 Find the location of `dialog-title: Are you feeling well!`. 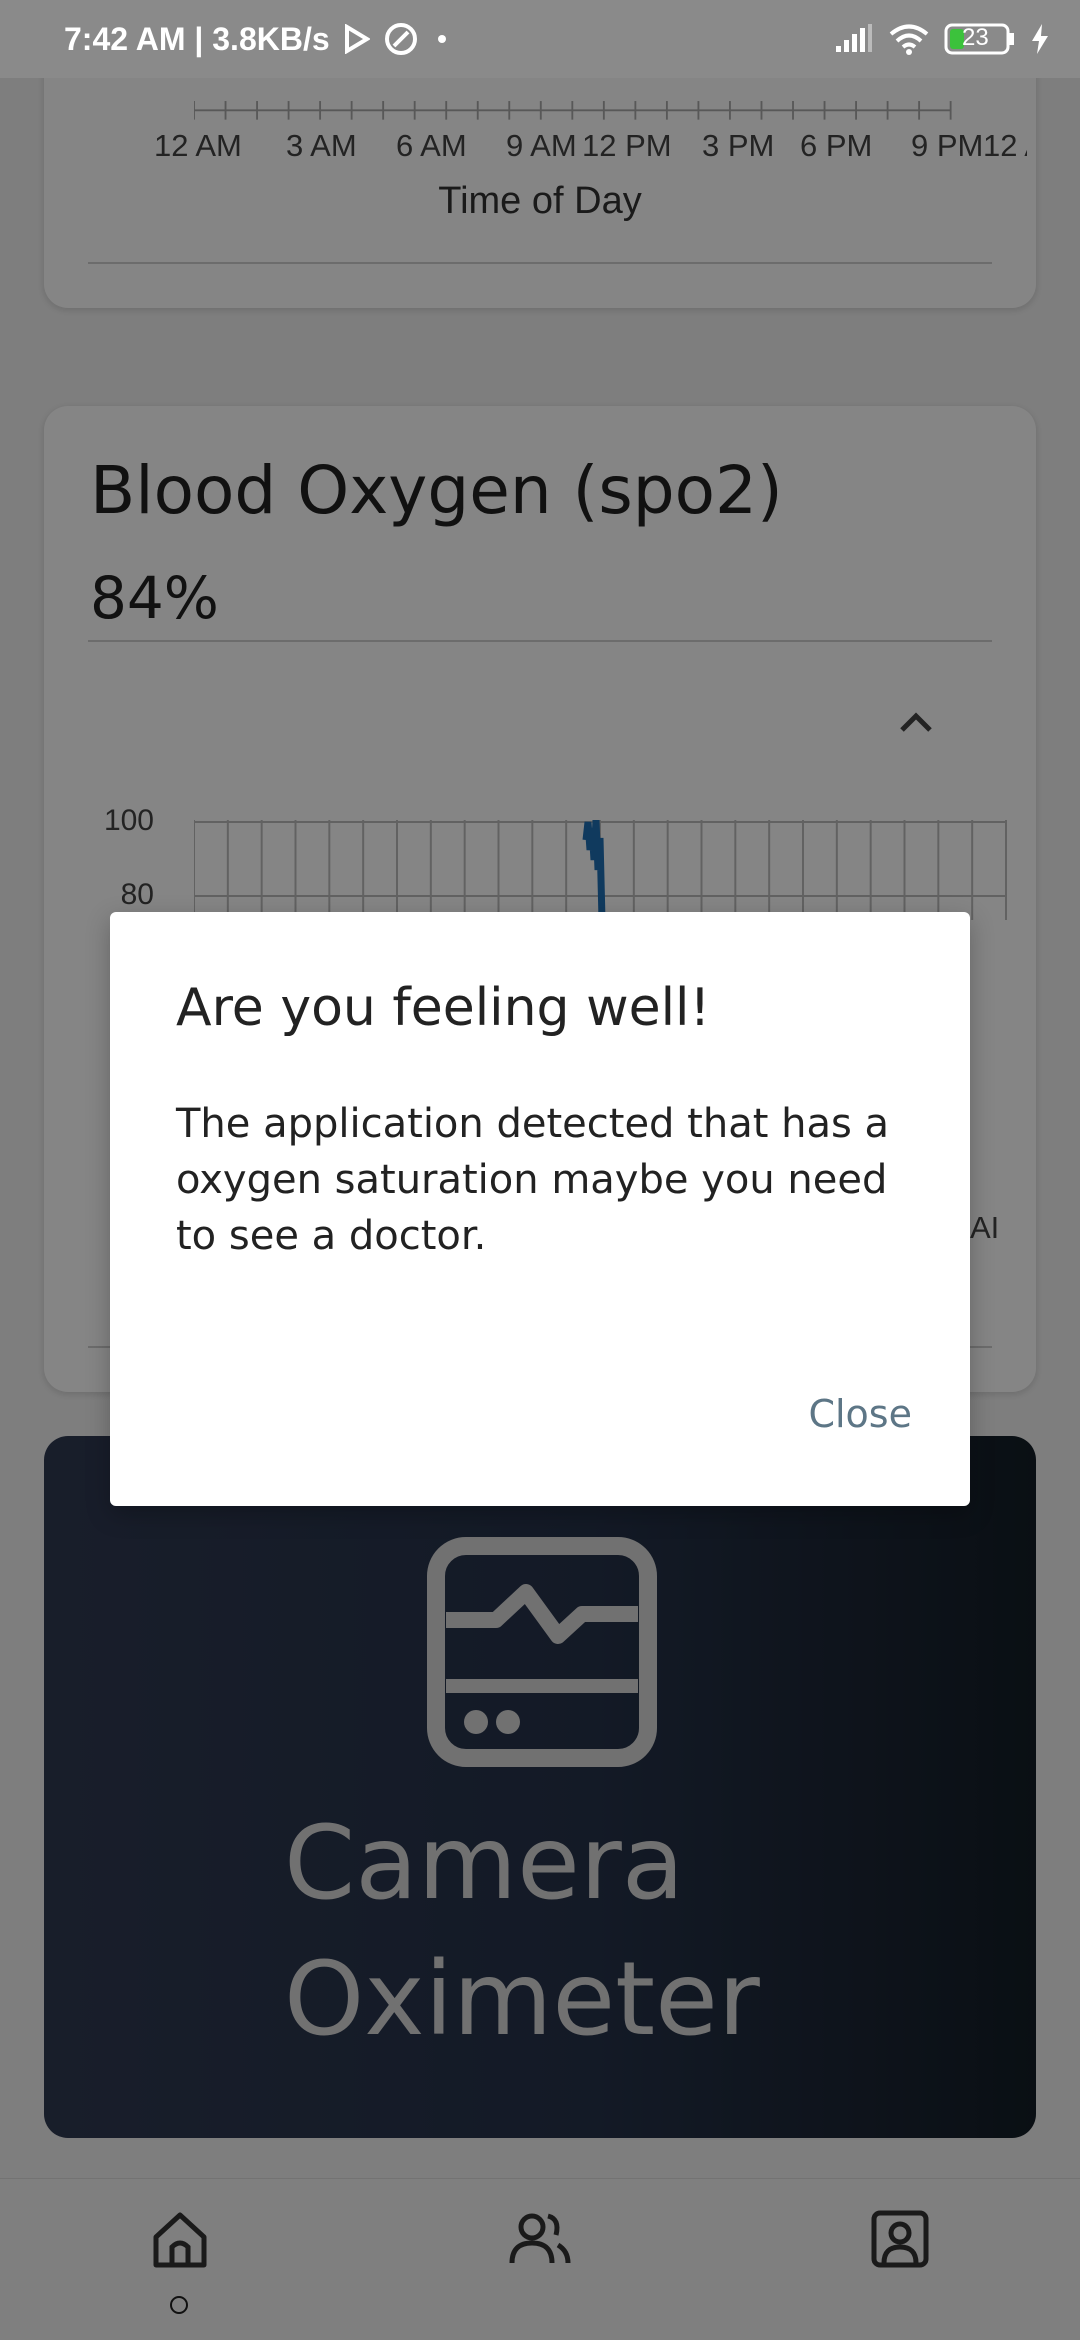

dialog-title: Are you feeling well! is located at coordinates (443, 1008).